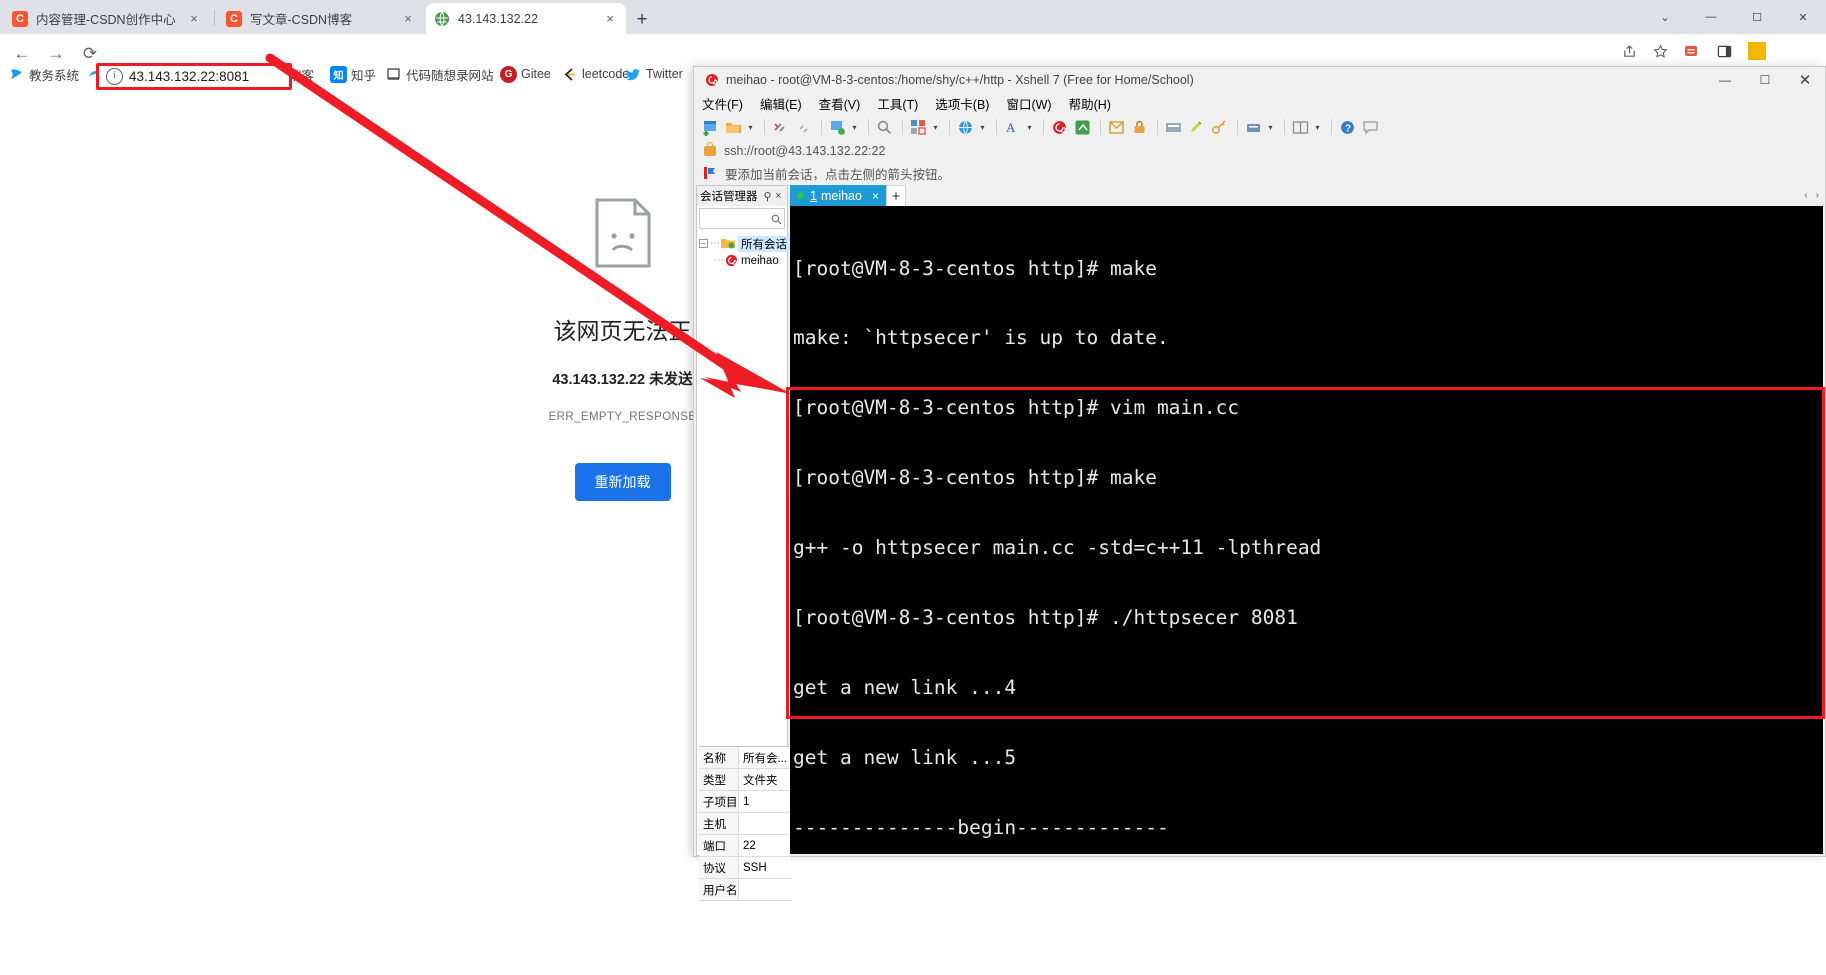 The image size is (1826, 975). I want to click on session-tree-item-meihao: ⋯ meihao, so click(743, 260).